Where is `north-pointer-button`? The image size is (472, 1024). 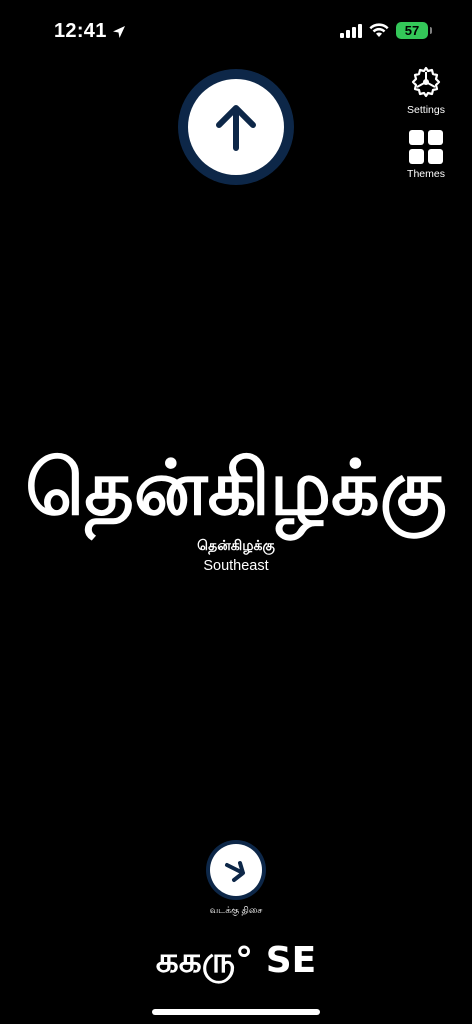 north-pointer-button is located at coordinates (236, 870).